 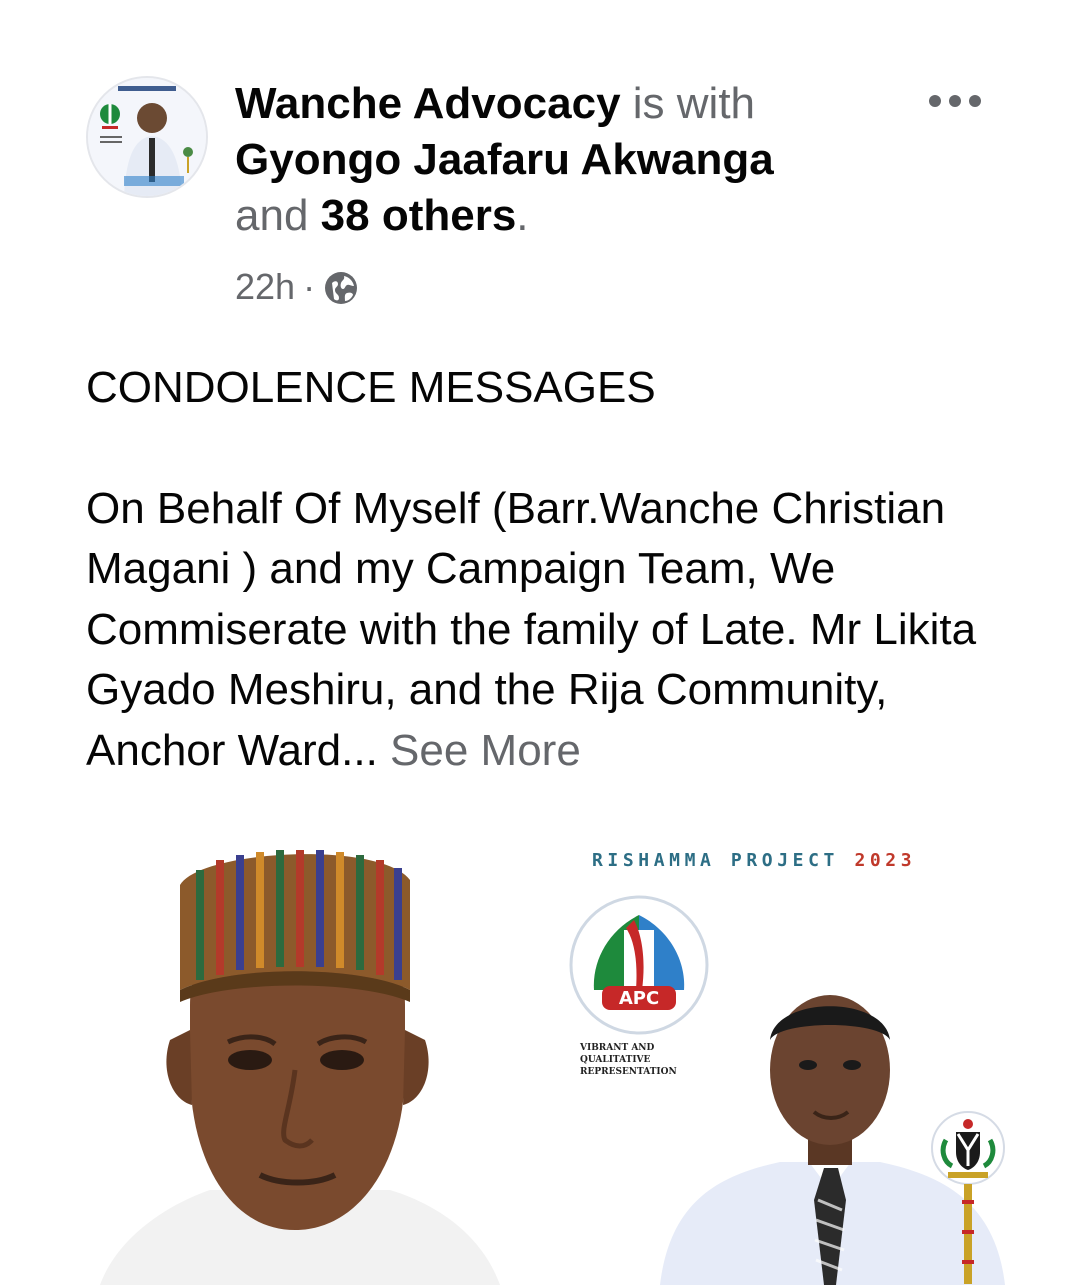 I want to click on author-avatar, so click(x=147, y=137).